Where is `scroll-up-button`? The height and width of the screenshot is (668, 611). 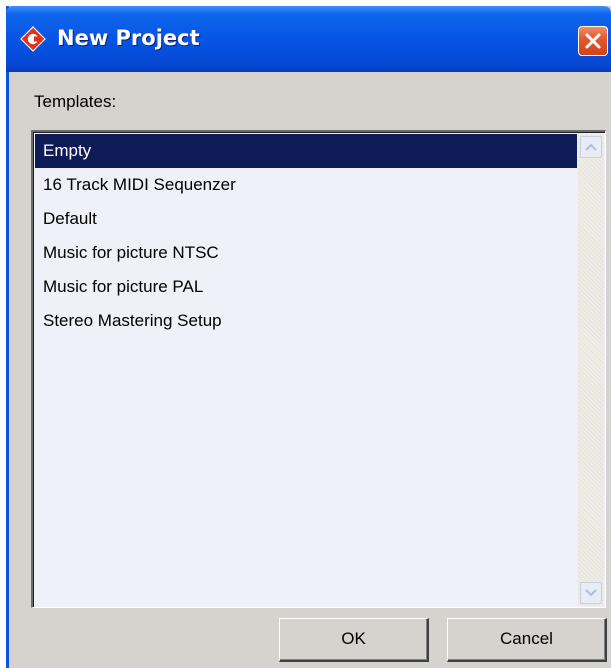 scroll-up-button is located at coordinates (591, 147).